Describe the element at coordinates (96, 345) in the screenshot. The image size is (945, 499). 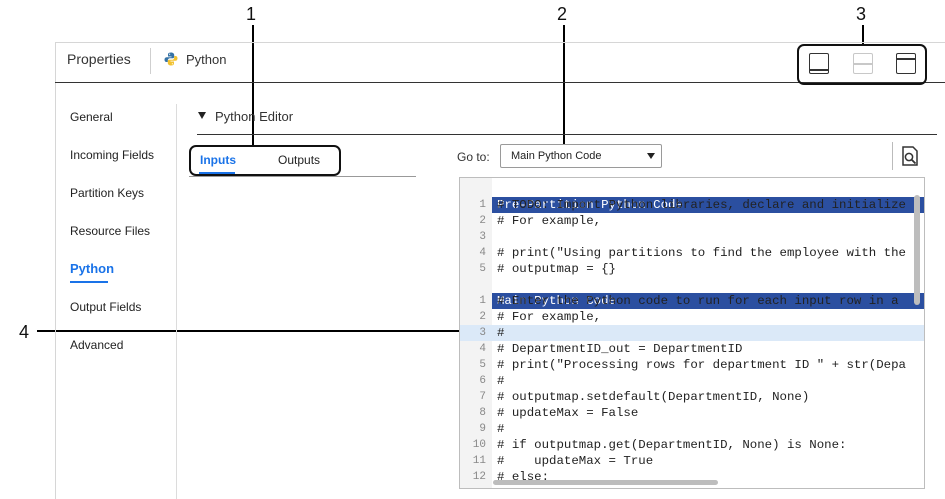
I see `sidebar-item-advanced: Advanced` at that location.